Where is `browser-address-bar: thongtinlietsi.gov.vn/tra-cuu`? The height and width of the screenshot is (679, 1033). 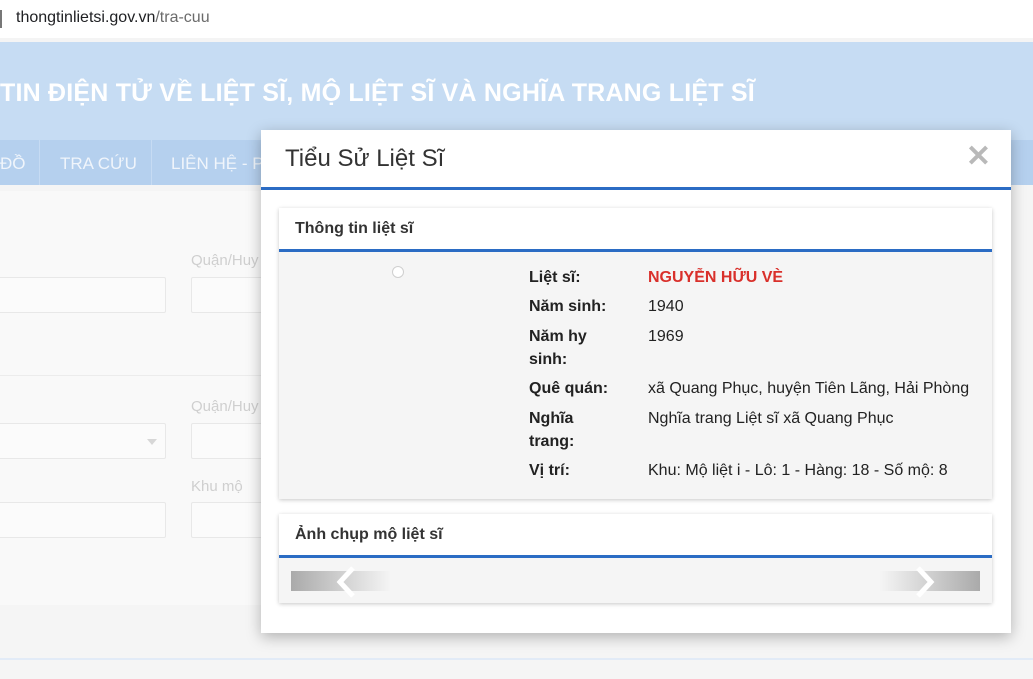
browser-address-bar: thongtinlietsi.gov.vn/tra-cuu is located at coordinates (516, 19).